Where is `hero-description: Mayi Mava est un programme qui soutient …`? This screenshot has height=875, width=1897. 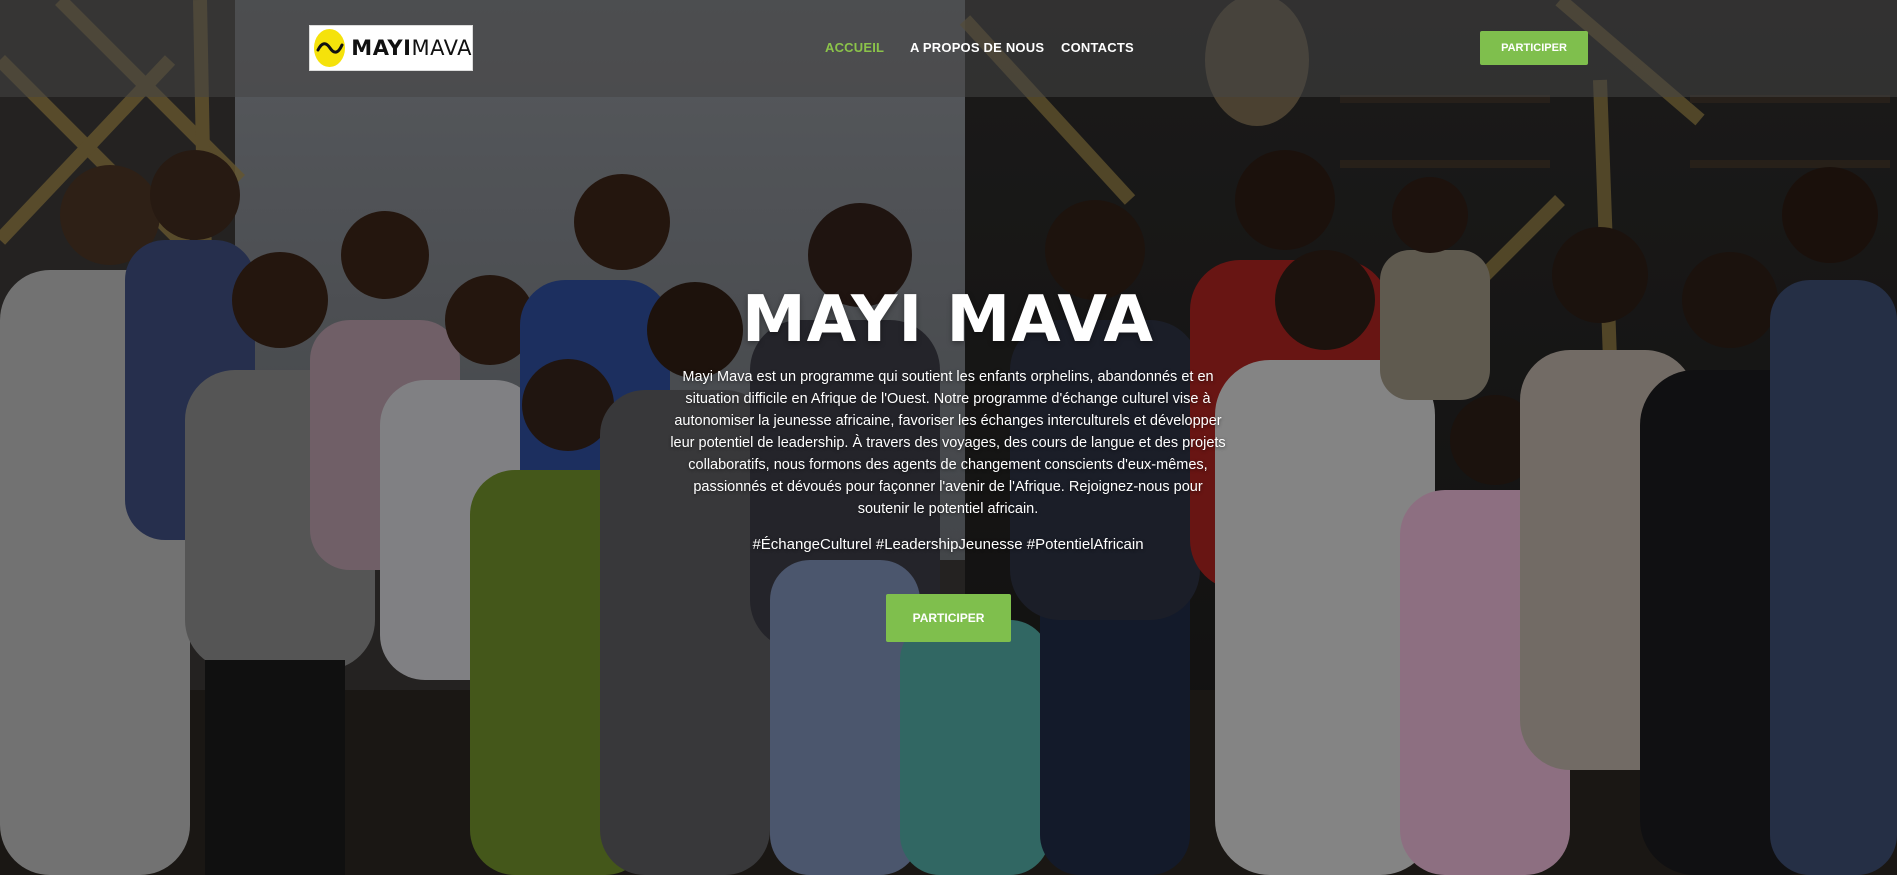 hero-description: Mayi Mava est un programme qui soutient … is located at coordinates (948, 443).